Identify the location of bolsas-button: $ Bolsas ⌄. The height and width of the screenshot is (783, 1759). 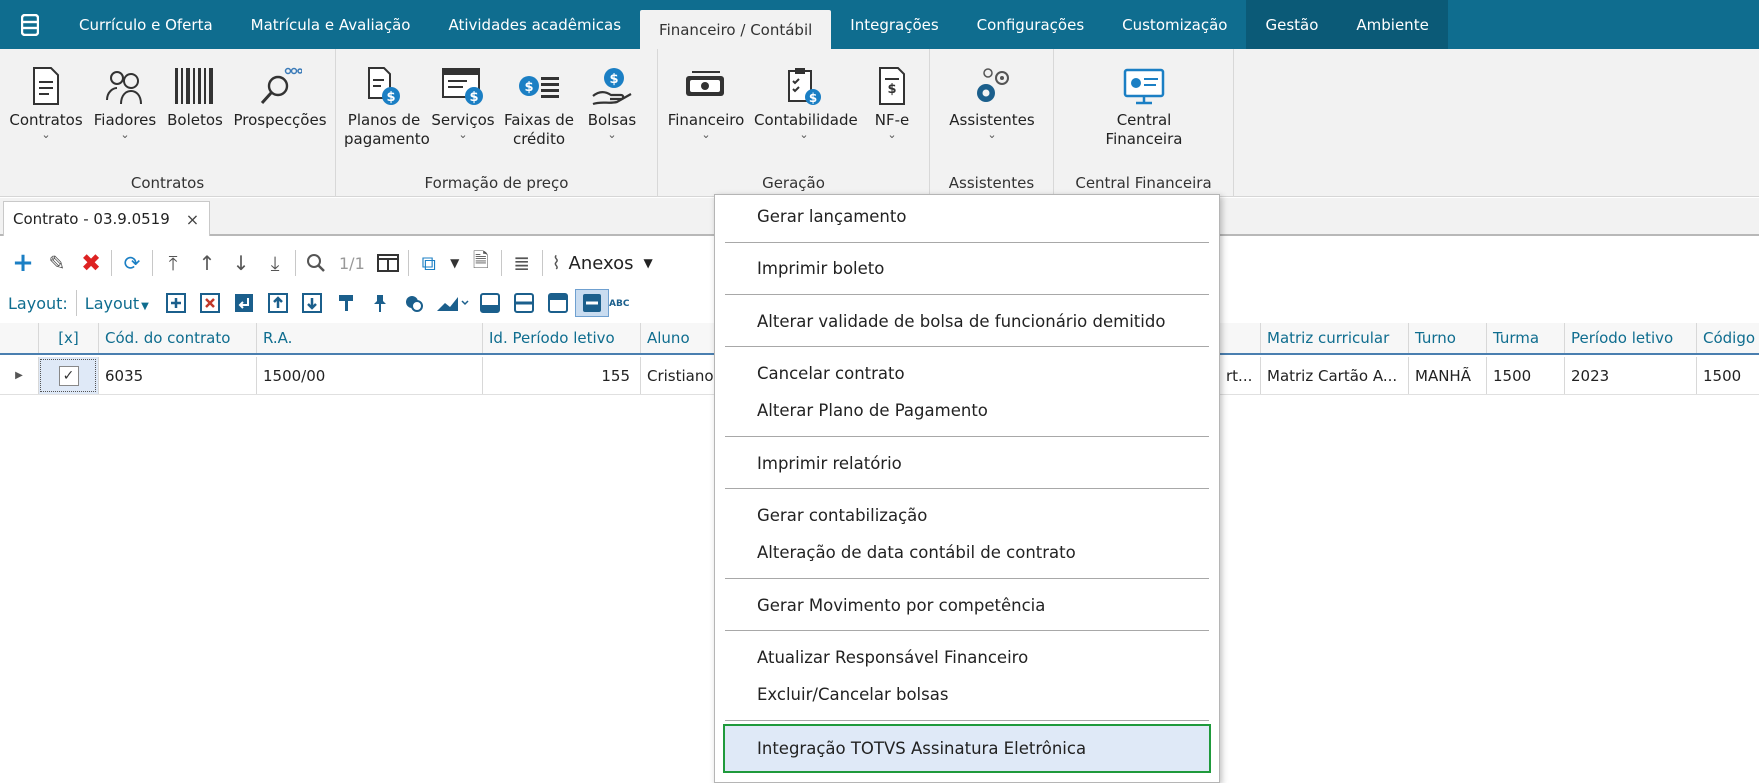
(612, 100).